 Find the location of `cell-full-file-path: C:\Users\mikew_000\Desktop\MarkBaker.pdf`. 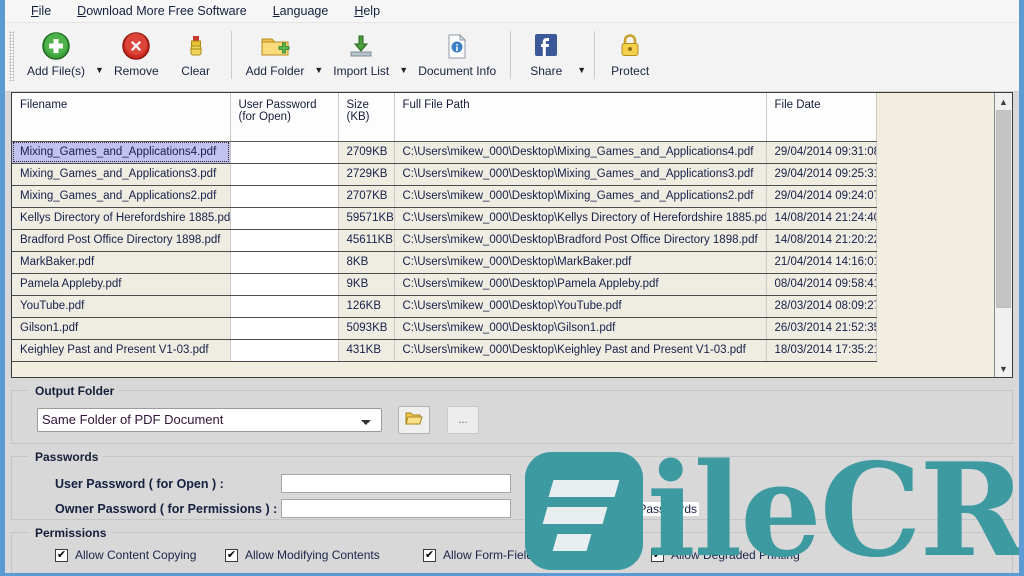

cell-full-file-path: C:\Users\mikew_000\Desktop\MarkBaker.pdf is located at coordinates (580, 262).